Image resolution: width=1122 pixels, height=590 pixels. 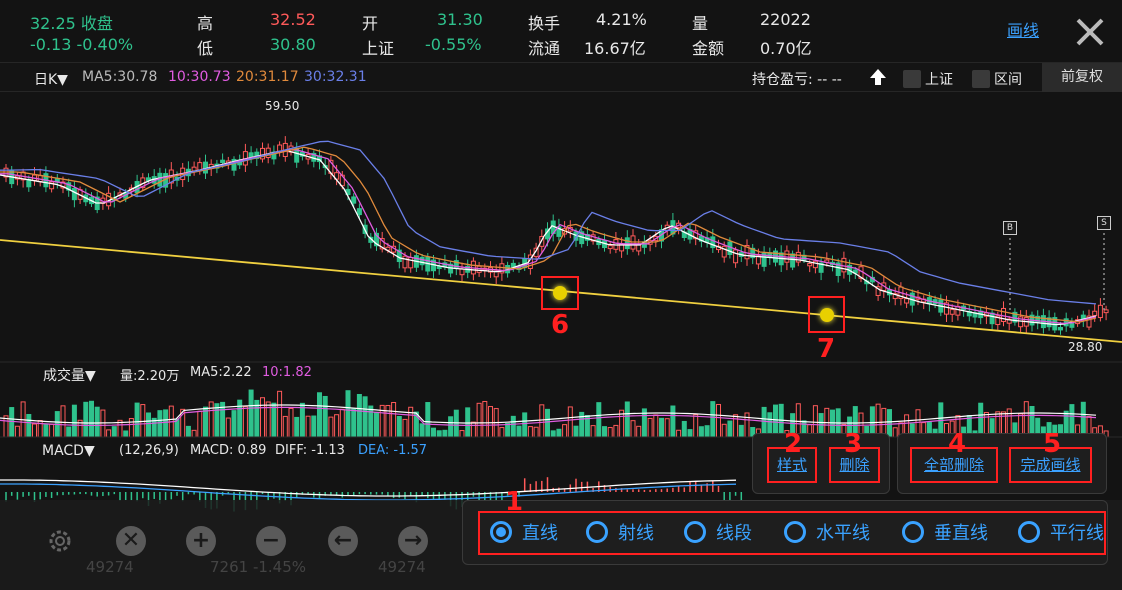 I want to click on draw-type-option: 垂直线, so click(x=945, y=532).